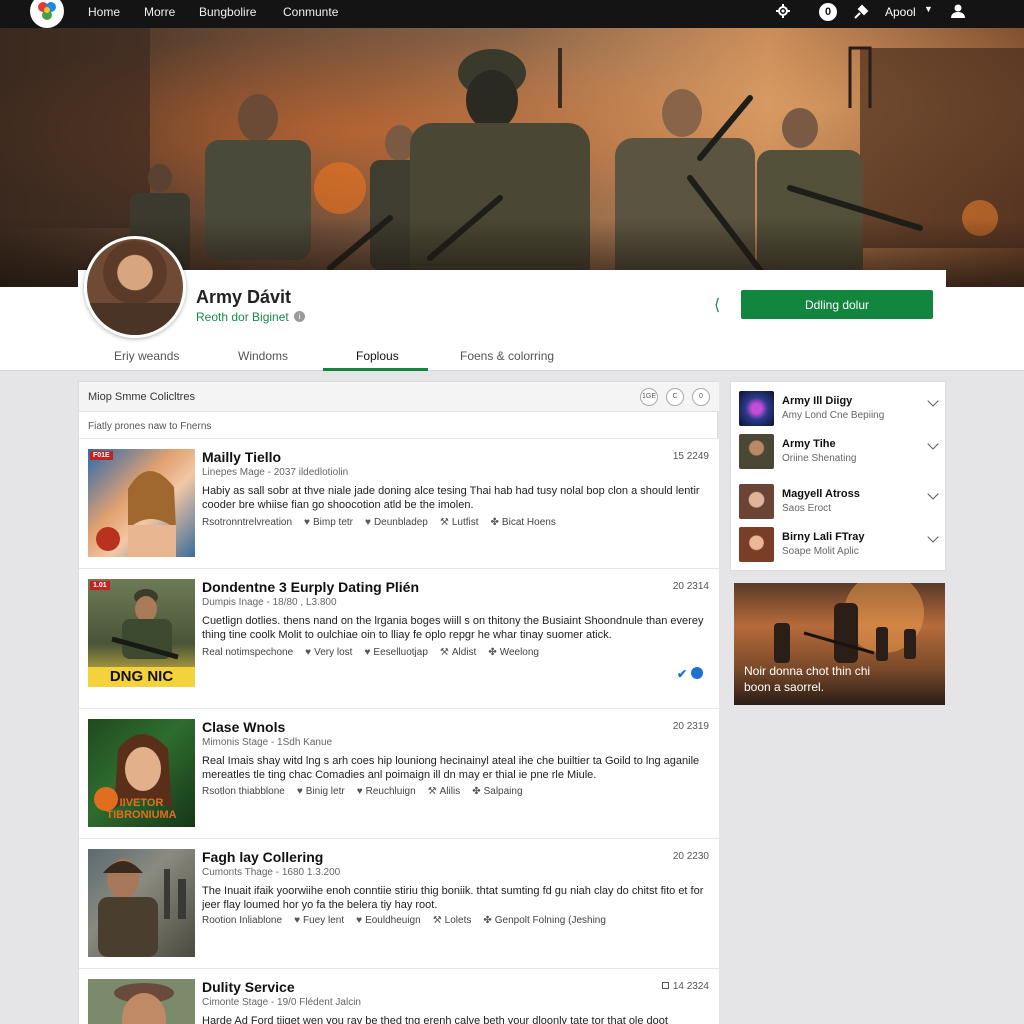 This screenshot has width=1024, height=1024. What do you see at coordinates (675, 397) in the screenshot?
I see `feed-refresh-button: C` at bounding box center [675, 397].